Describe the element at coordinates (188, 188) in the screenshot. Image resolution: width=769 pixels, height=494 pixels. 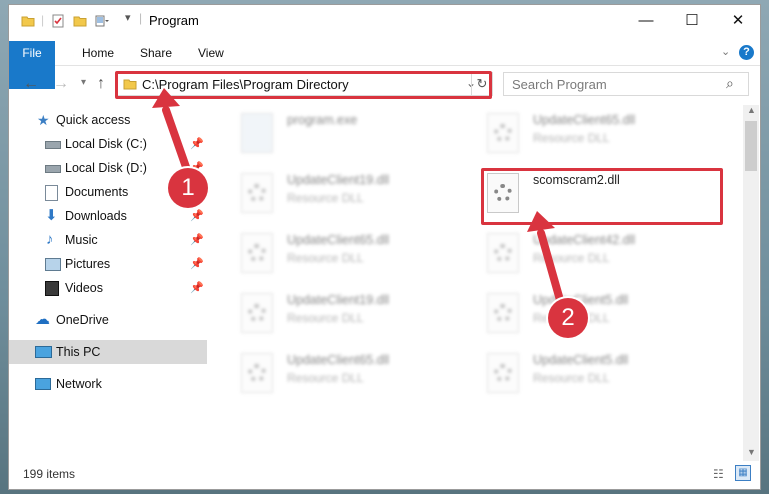
I see `step-1-badge: 1` at that location.